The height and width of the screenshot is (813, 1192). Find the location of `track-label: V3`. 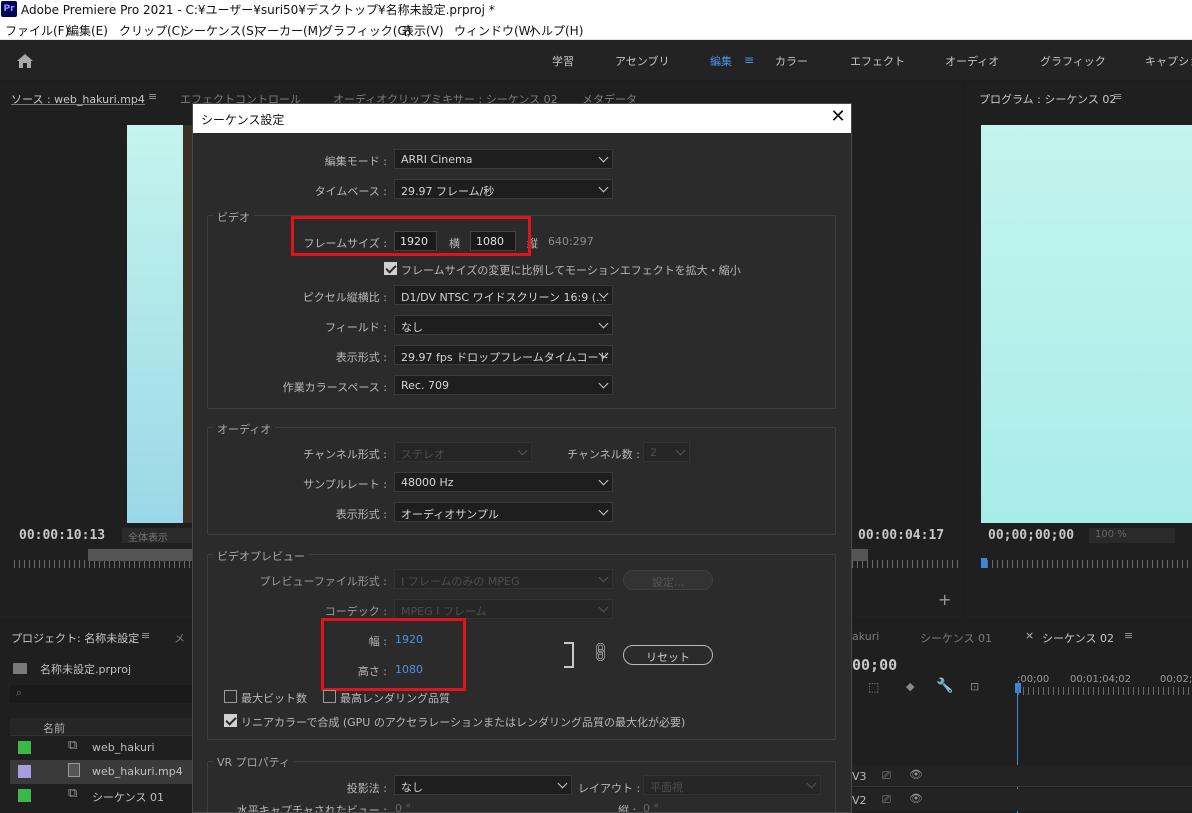

track-label: V3 is located at coordinates (859, 776).